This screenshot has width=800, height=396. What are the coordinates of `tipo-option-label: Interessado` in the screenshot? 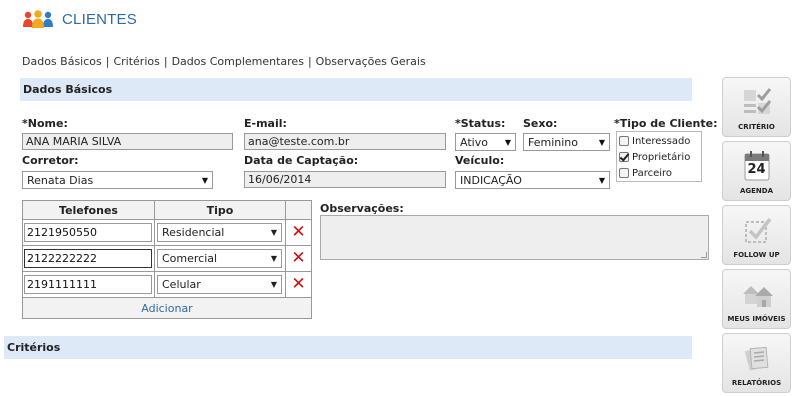 It's located at (661, 141).